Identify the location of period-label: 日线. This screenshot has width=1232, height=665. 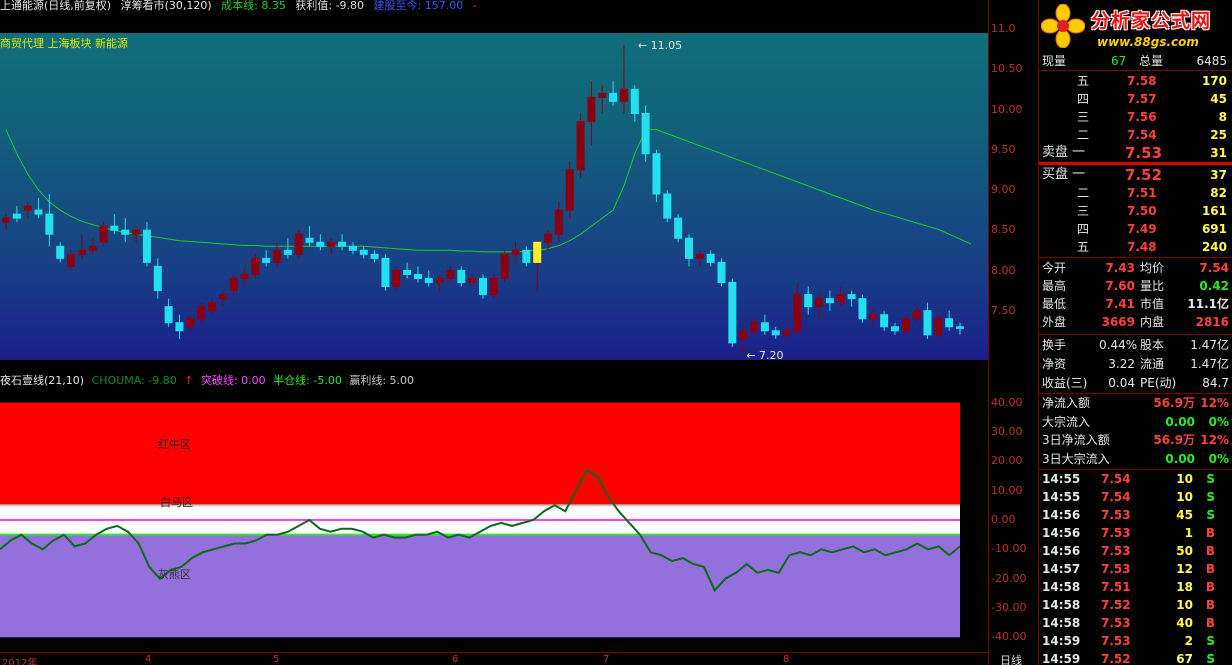
(1011, 658).